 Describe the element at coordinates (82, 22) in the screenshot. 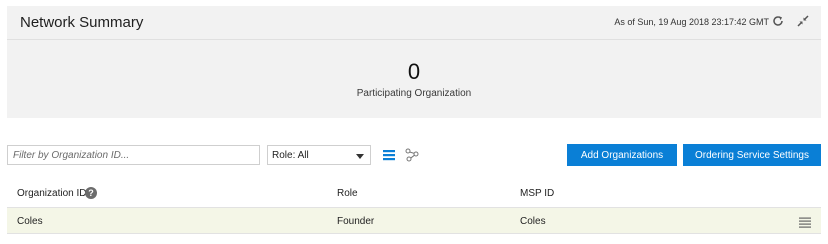

I see `page-title: Network Summary` at that location.